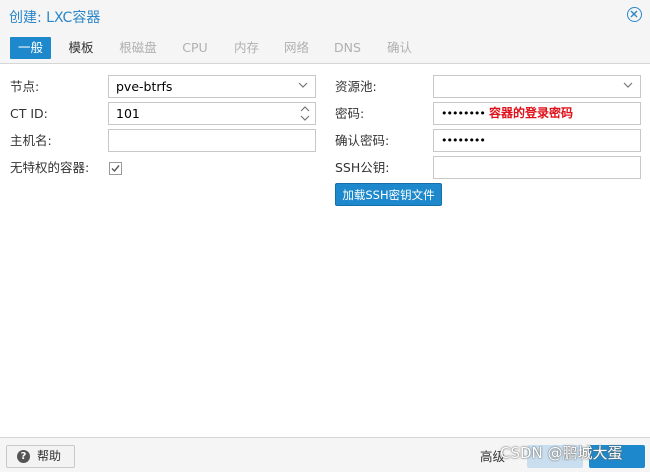 Image resolution: width=650 pixels, height=472 pixels. I want to click on load-ssh-key-button: 加载SSH密钥文件, so click(388, 194).